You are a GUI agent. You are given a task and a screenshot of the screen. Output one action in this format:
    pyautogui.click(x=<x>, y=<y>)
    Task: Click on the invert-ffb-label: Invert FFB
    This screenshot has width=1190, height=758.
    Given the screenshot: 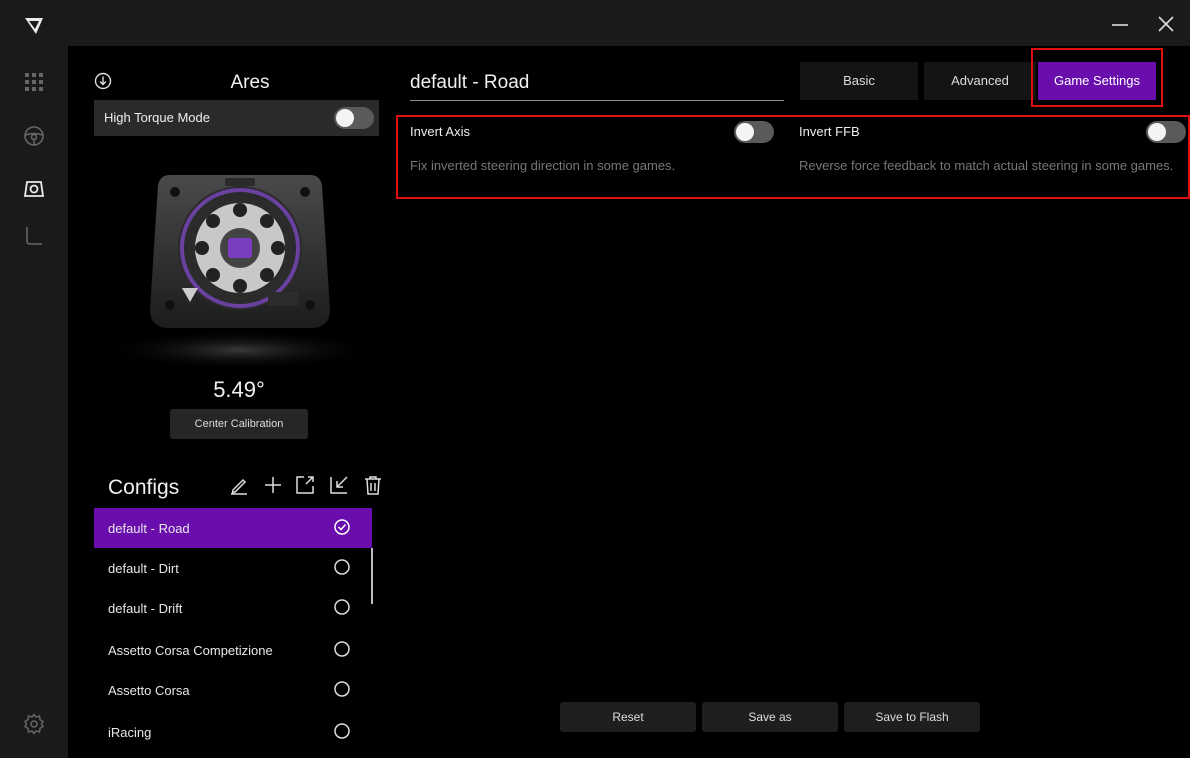 What is the action you would take?
    pyautogui.click(x=829, y=131)
    